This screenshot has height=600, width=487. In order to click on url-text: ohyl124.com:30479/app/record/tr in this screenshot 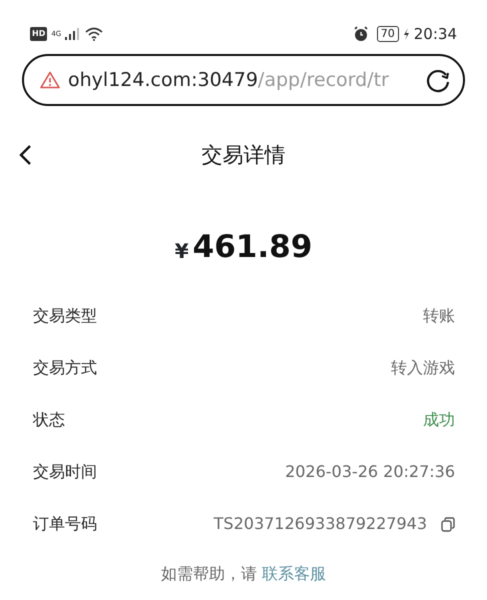, I will do `click(229, 80)`.